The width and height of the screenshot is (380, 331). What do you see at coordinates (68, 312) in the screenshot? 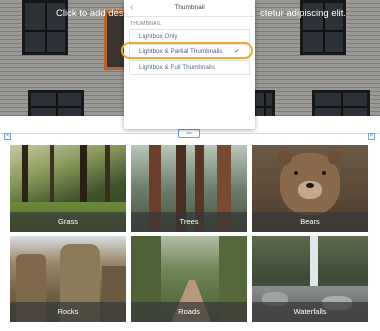
I see `tile-caption: Rocks` at bounding box center [68, 312].